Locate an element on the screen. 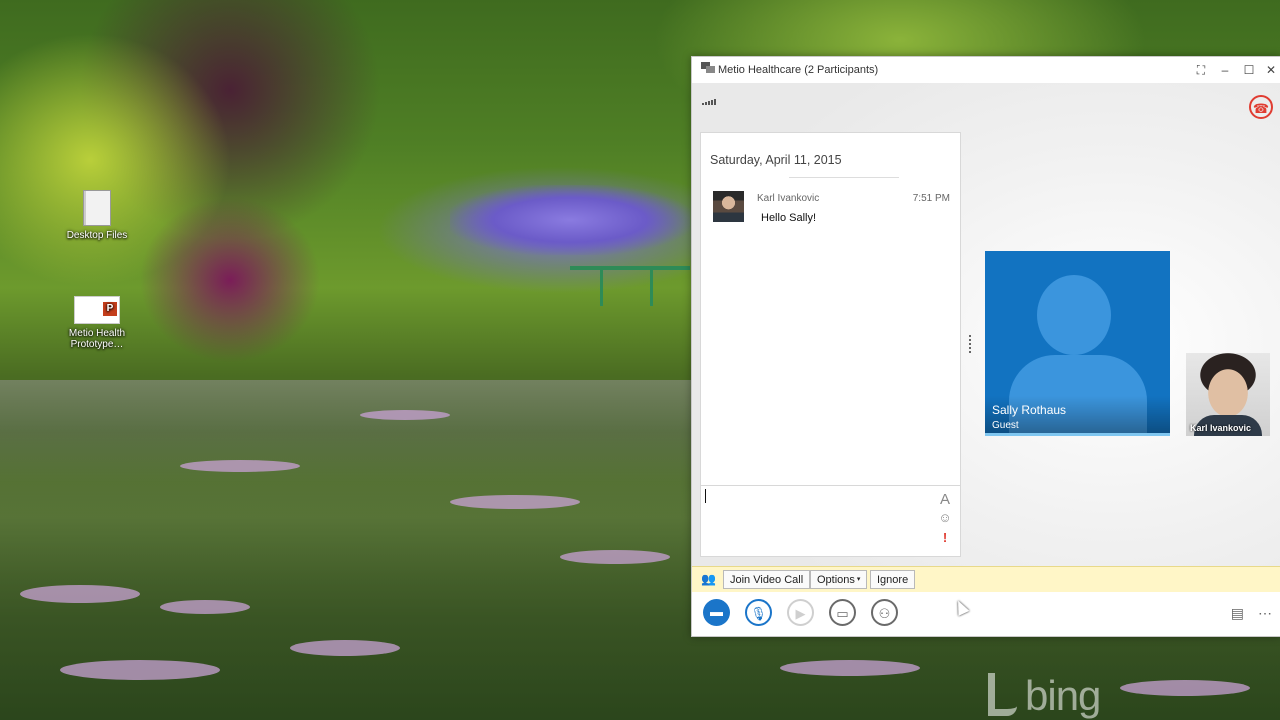 Image resolution: width=1280 pixels, height=720 pixels. text-caret is located at coordinates (705, 496).